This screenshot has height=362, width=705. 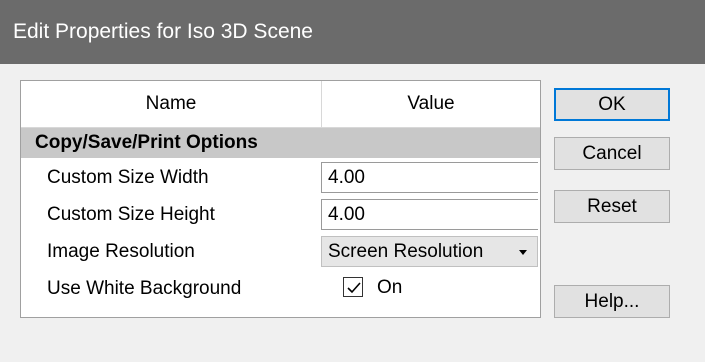 What do you see at coordinates (171, 104) in the screenshot?
I see `column-header-name: Name` at bounding box center [171, 104].